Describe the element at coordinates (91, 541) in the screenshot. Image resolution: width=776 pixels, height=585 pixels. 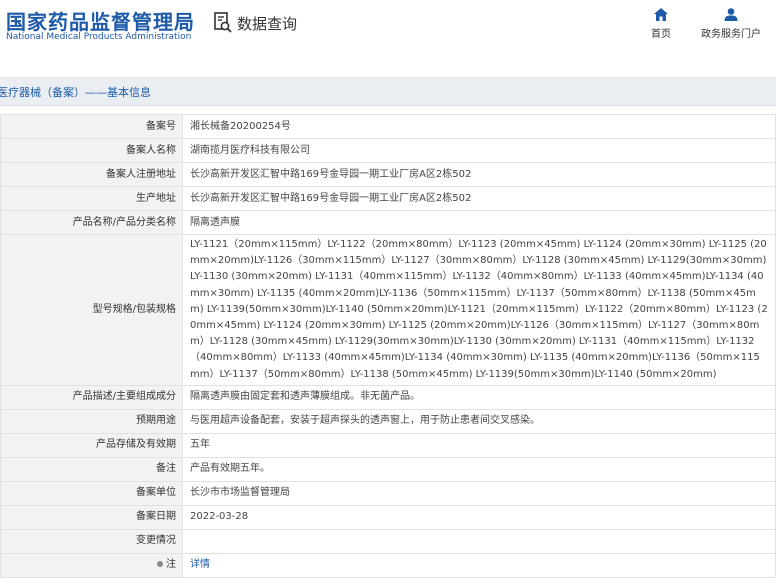
I see `row-label: 变更情况` at that location.